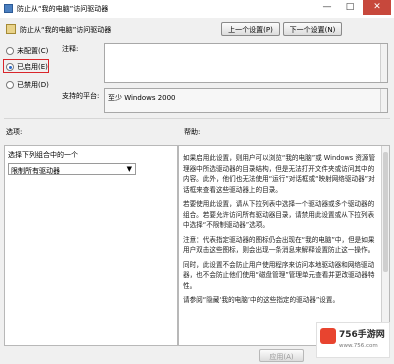 The width and height of the screenshot is (394, 364). What do you see at coordinates (246, 100) in the screenshot?
I see `supported-field: 至少 Windows 2000` at bounding box center [246, 100].